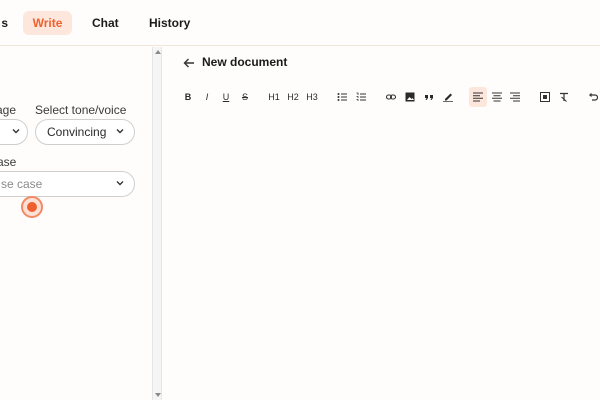 This screenshot has height=400, width=600. I want to click on bold-button: B, so click(188, 97).